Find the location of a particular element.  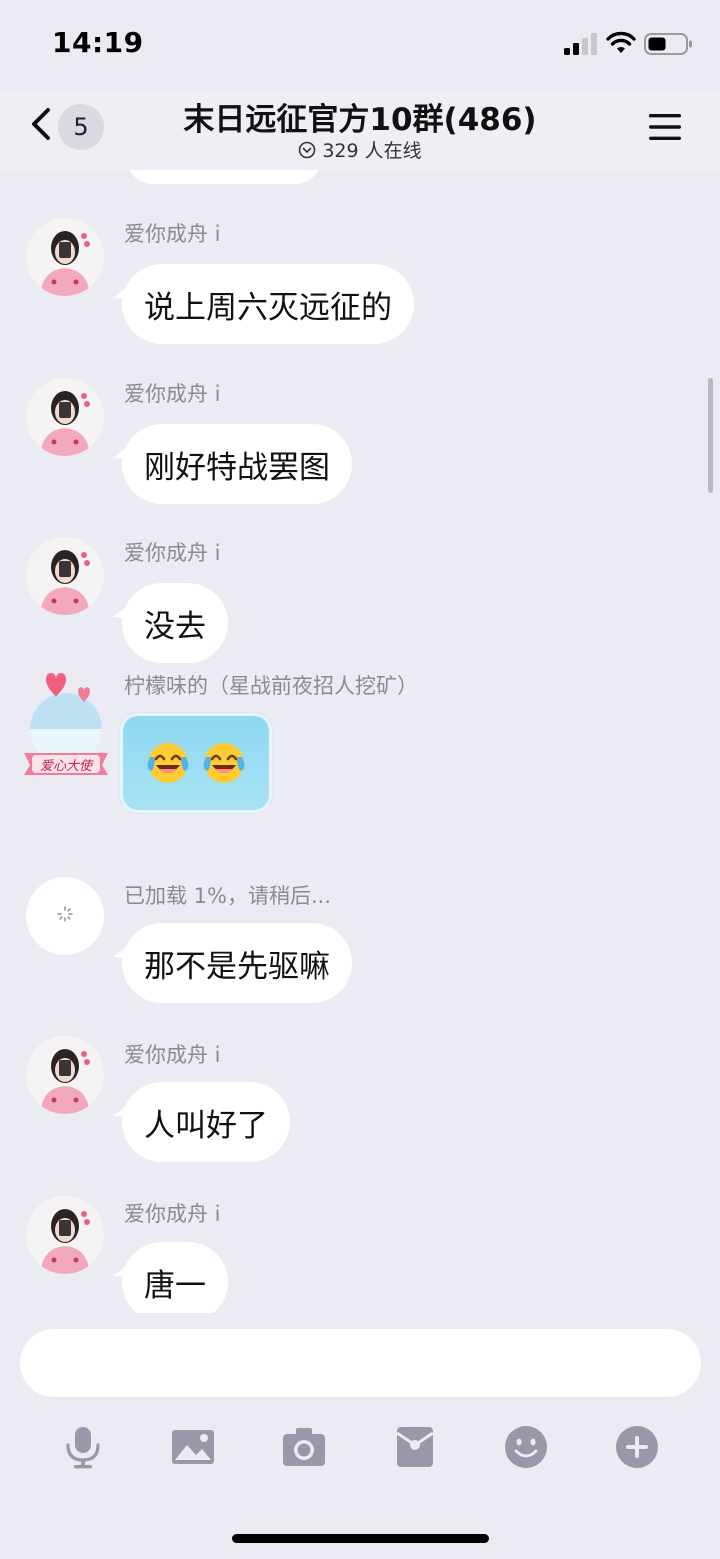

message-bubble: 说上周六灭远征的 is located at coordinates (268, 304).